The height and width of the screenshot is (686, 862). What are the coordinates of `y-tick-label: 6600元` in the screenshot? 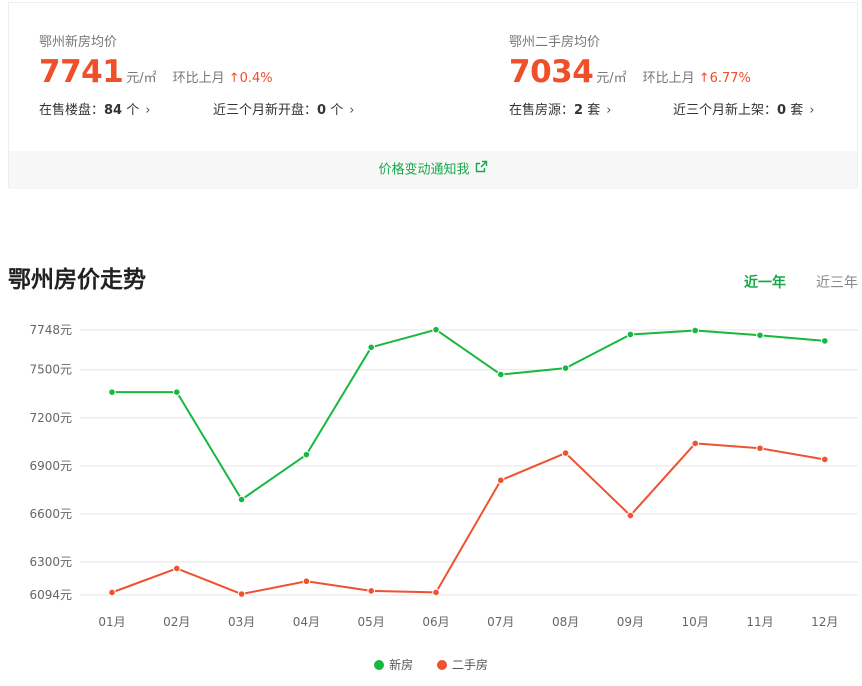 It's located at (50, 514).